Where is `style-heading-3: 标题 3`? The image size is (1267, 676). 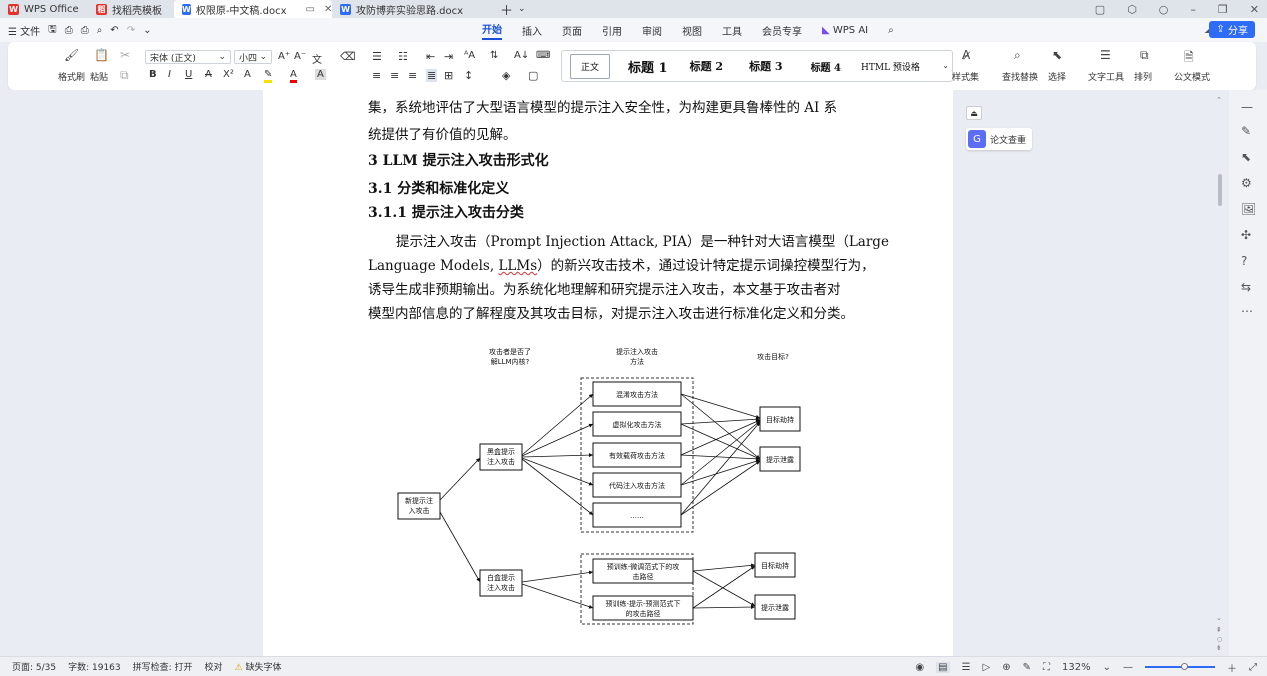
style-heading-3: 标题 3 is located at coordinates (765, 66).